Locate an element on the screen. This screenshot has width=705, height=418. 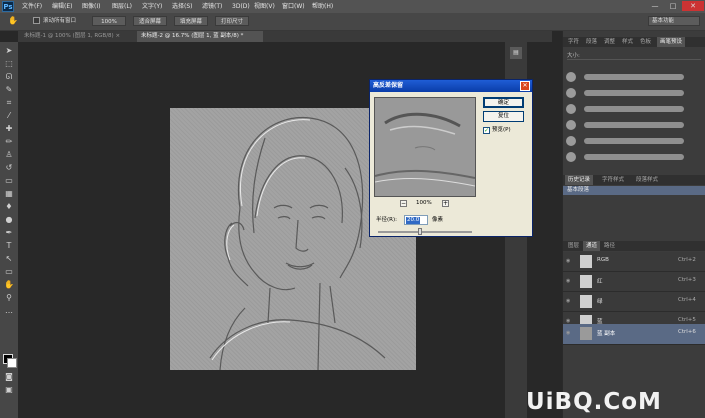
tab-channels: 通道 is located at coordinates (592, 246).